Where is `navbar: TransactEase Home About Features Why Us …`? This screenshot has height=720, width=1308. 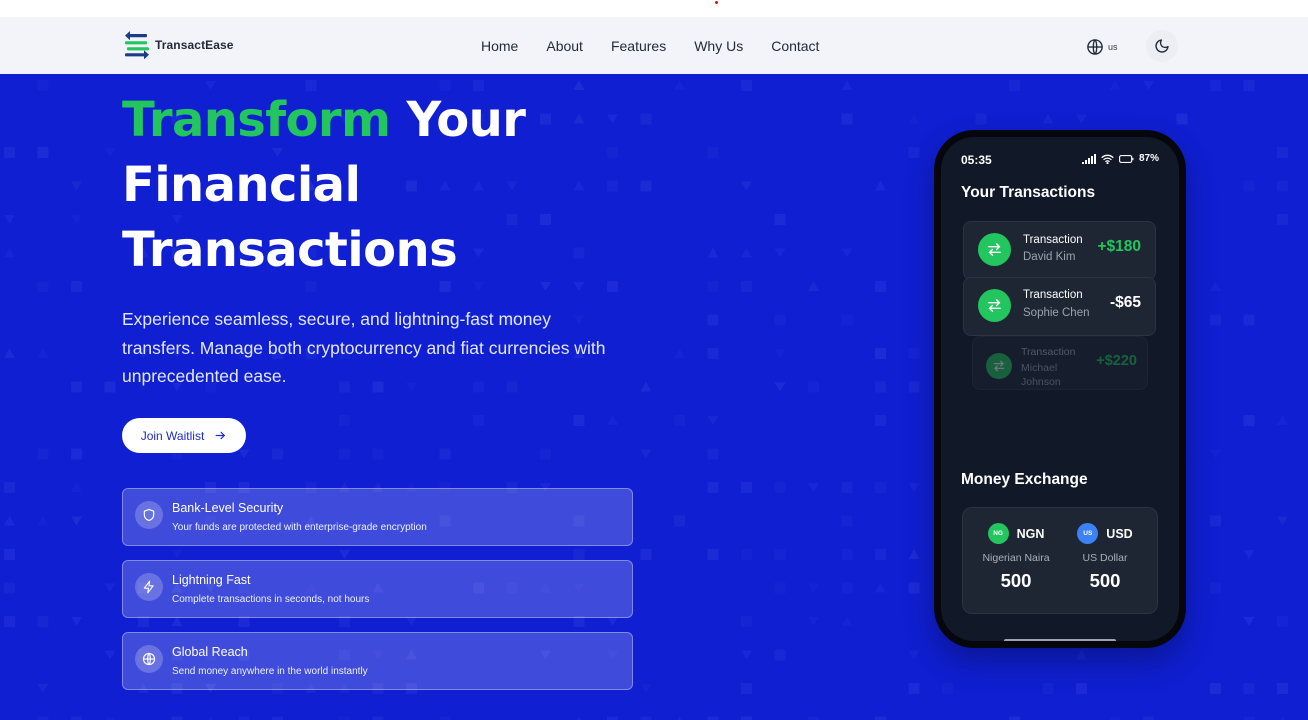 navbar: TransactEase Home About Features Why Us … is located at coordinates (654, 45).